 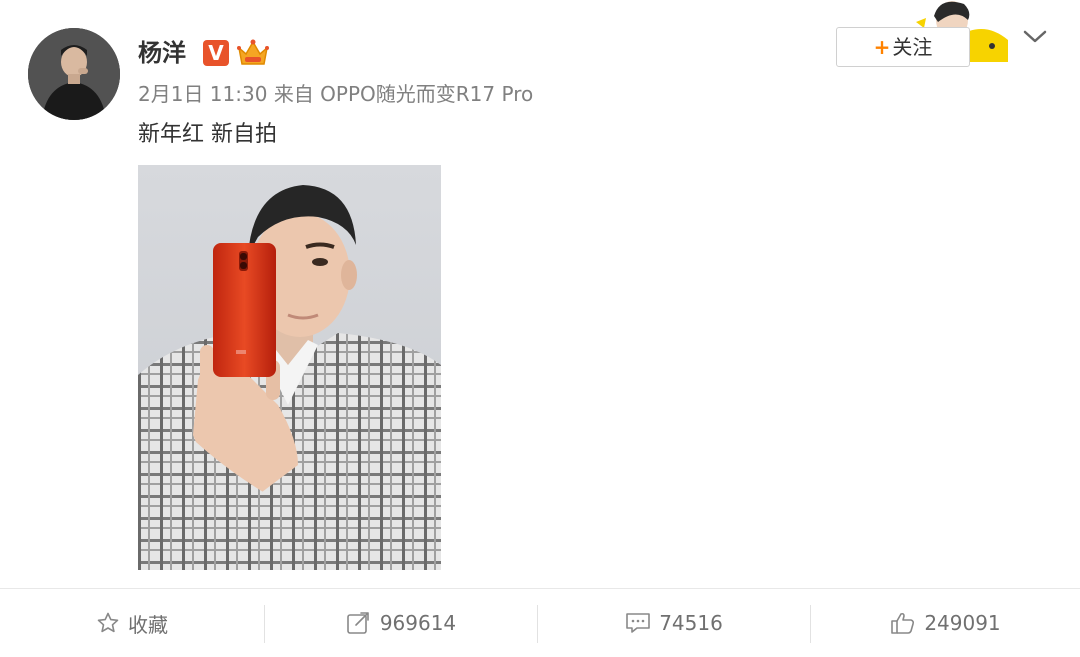 What do you see at coordinates (162, 53) in the screenshot?
I see `username: 杨洋` at bounding box center [162, 53].